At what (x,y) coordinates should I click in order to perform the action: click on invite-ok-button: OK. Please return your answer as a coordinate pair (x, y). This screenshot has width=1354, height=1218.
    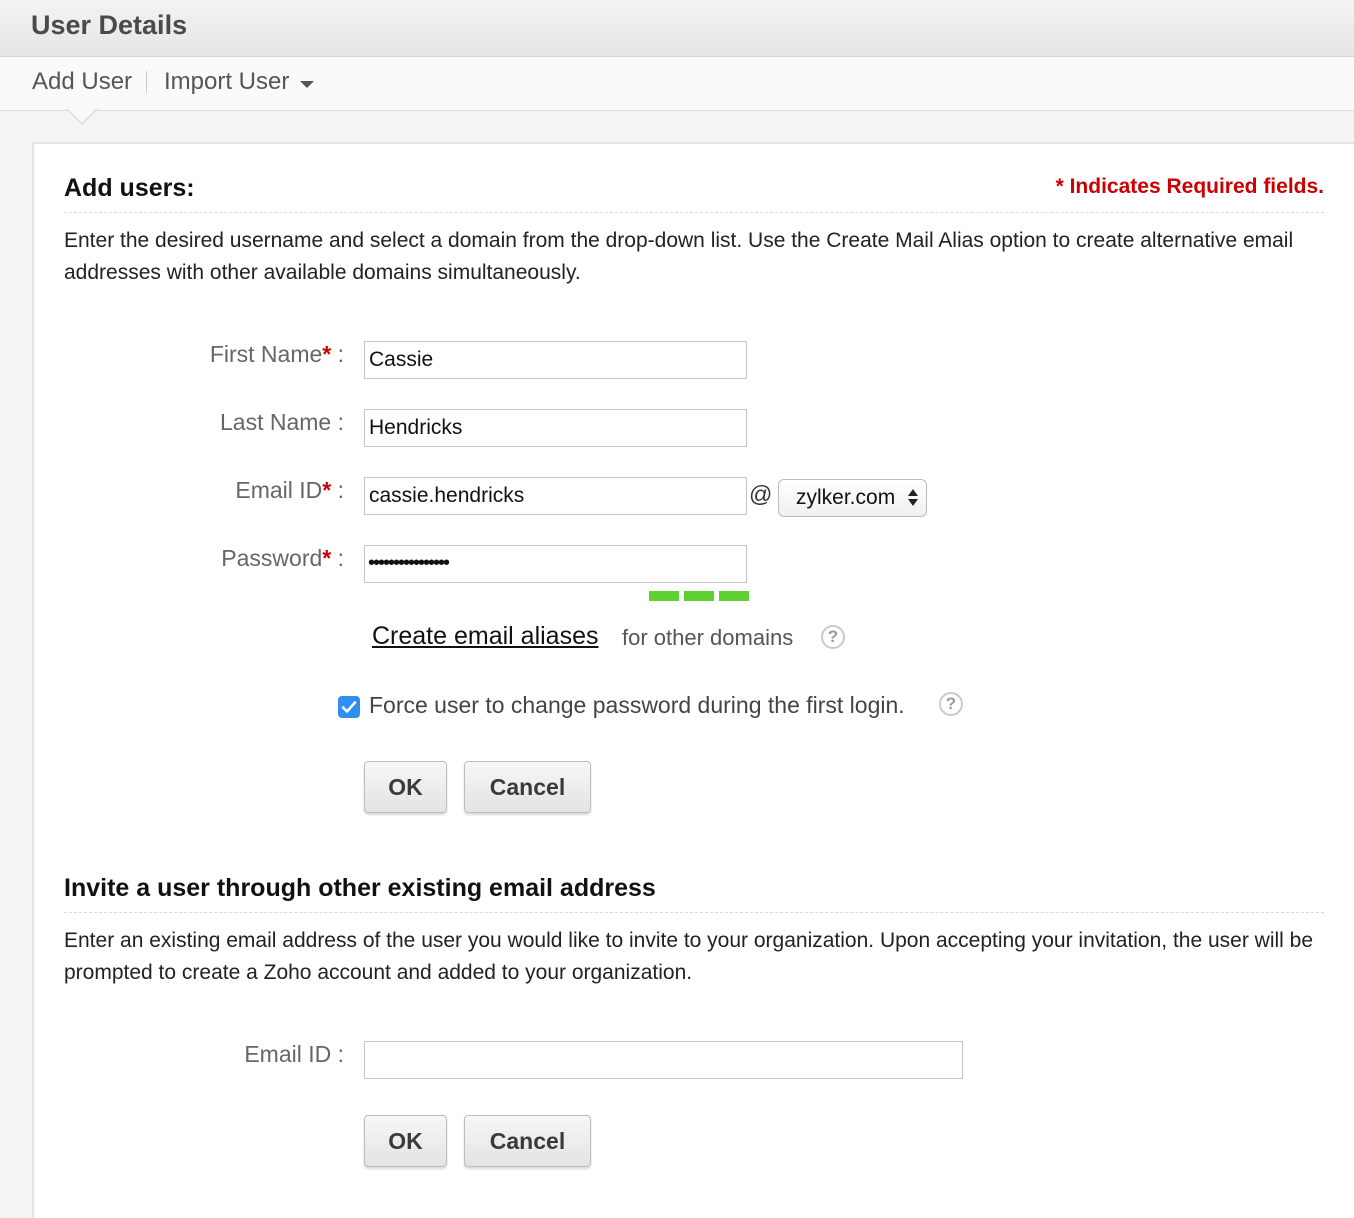
    Looking at the image, I should click on (405, 1141).